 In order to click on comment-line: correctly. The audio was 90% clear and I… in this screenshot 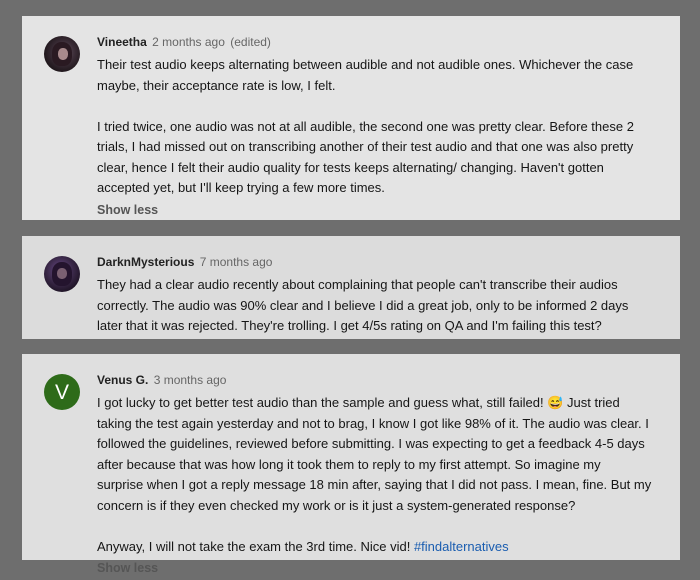, I will do `click(363, 305)`.